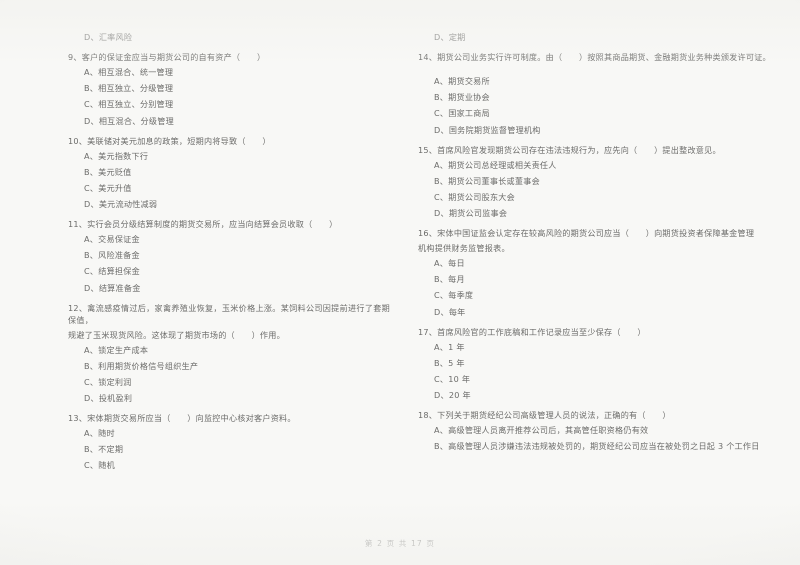  What do you see at coordinates (229, 434) in the screenshot?
I see `question-13-option-a: A、随时` at bounding box center [229, 434].